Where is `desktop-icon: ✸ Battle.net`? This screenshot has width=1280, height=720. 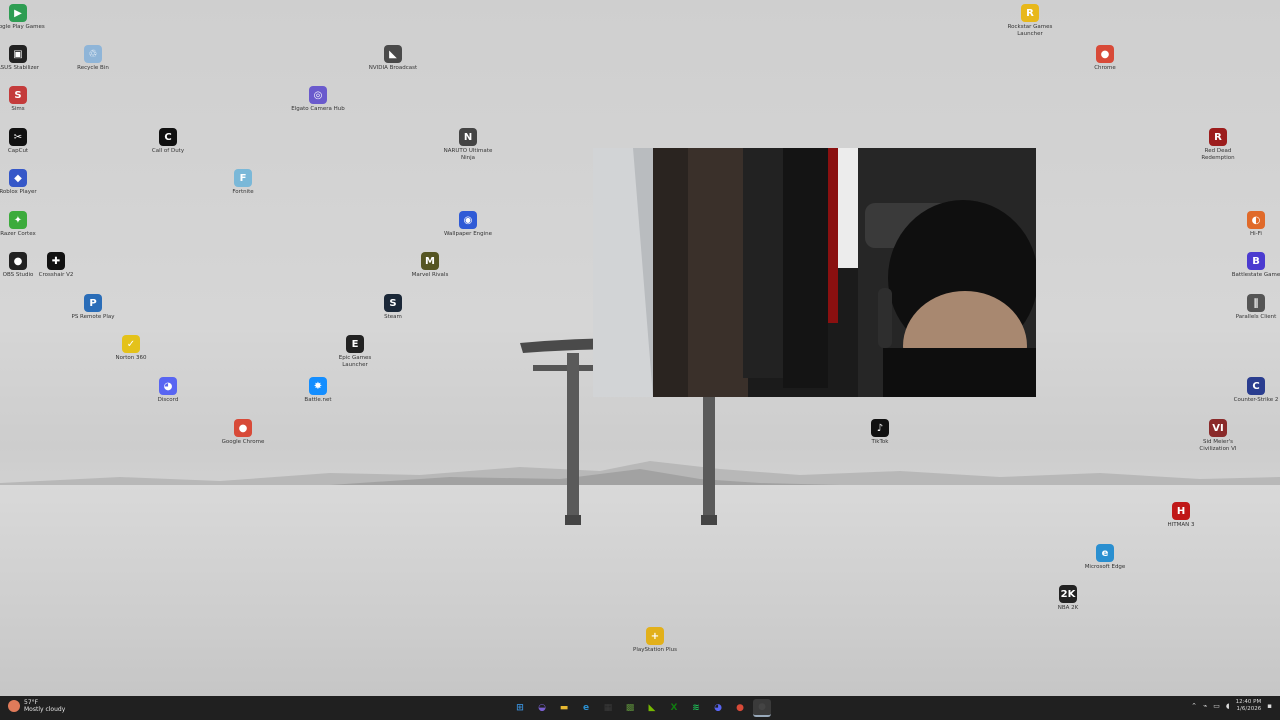 desktop-icon: ✸ Battle.net is located at coordinates (318, 390).